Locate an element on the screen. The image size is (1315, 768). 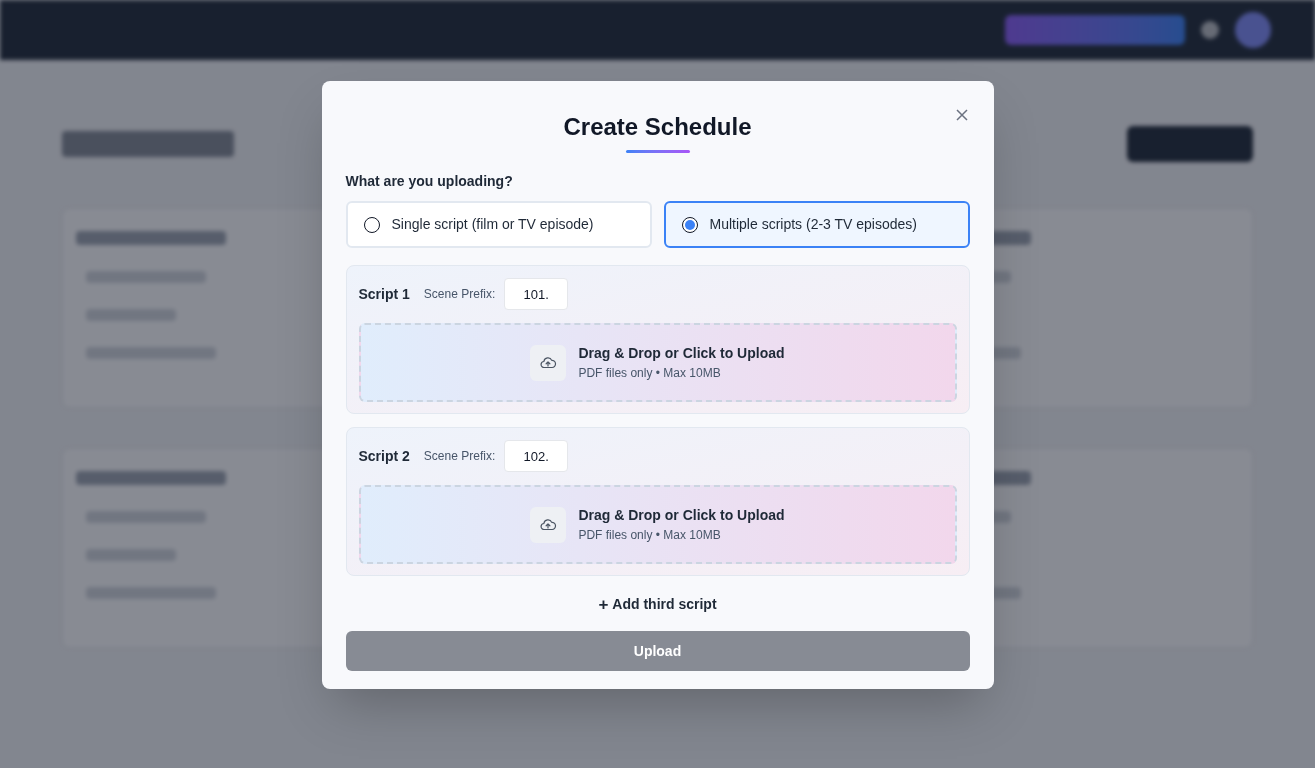
avatar-icon is located at coordinates (1253, 30).